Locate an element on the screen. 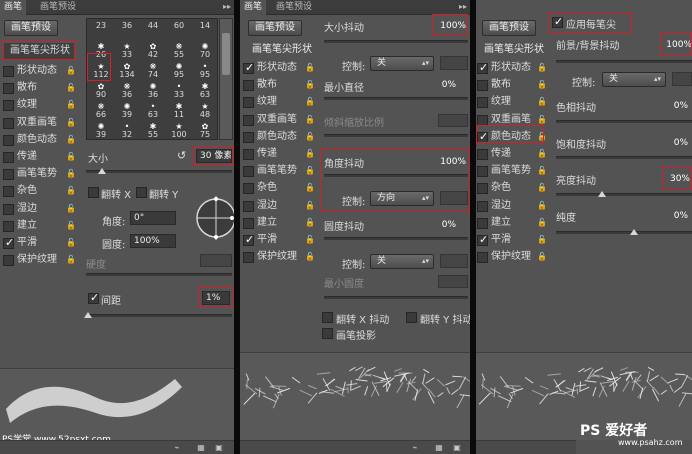 This screenshot has width=692, height=454. brush-tip-cell: ★ 112 is located at coordinates (101, 70).